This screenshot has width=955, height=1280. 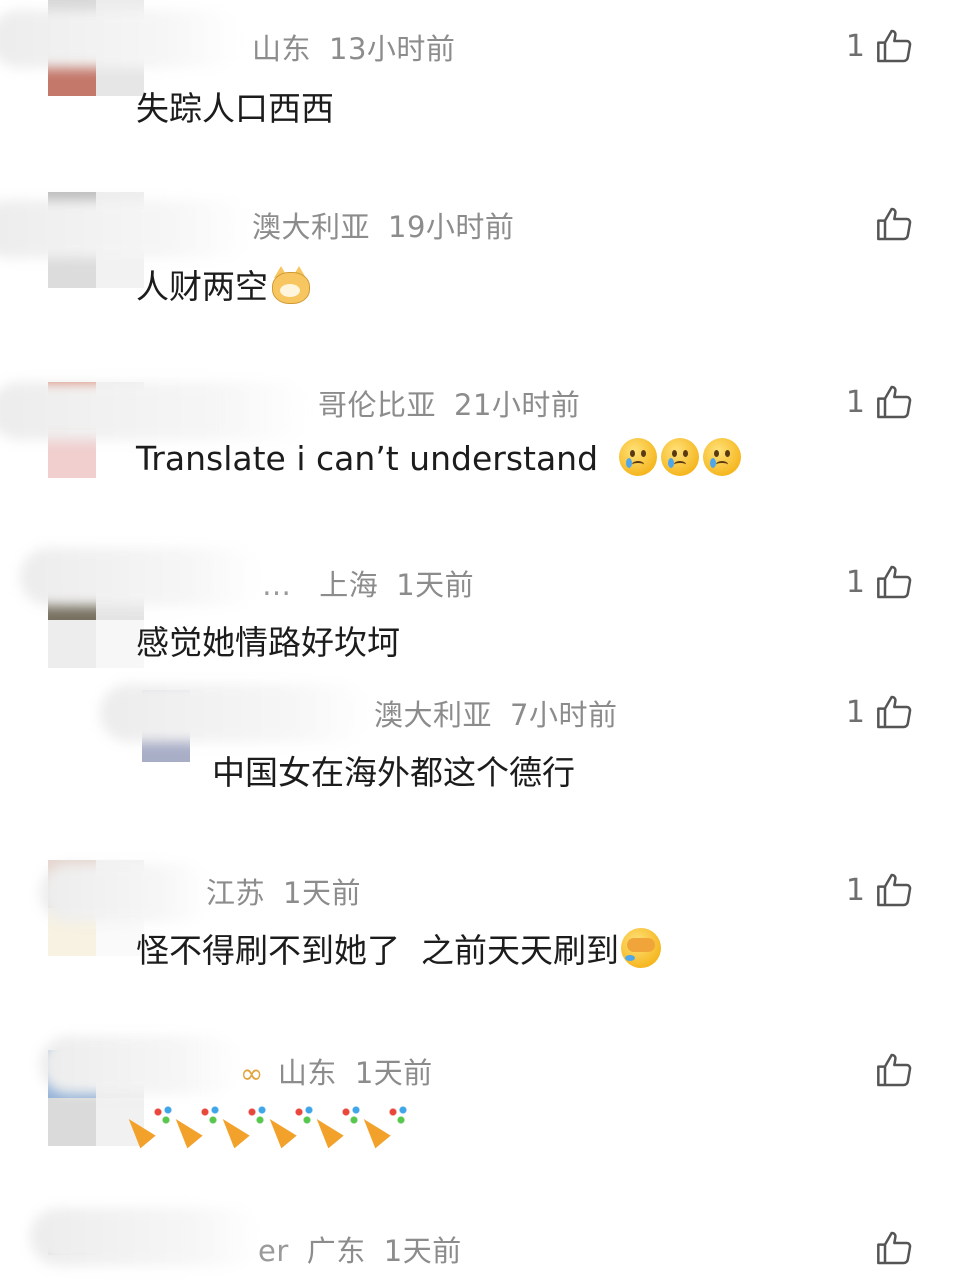 I want to click on name-fragment: er, so click(x=273, y=1251).